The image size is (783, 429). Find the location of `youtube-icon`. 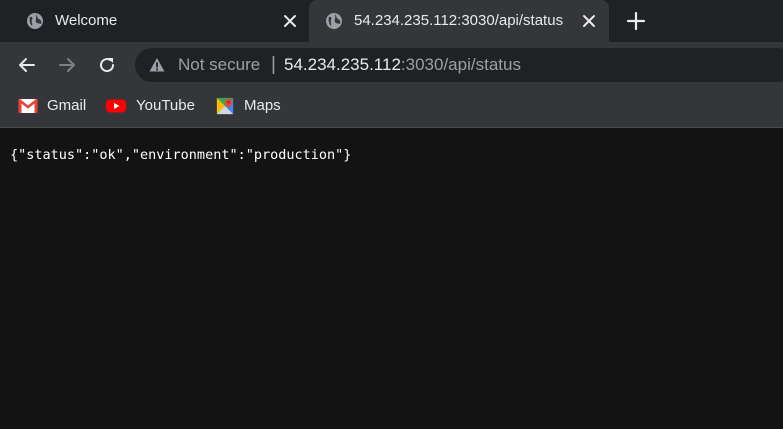

youtube-icon is located at coordinates (116, 106).